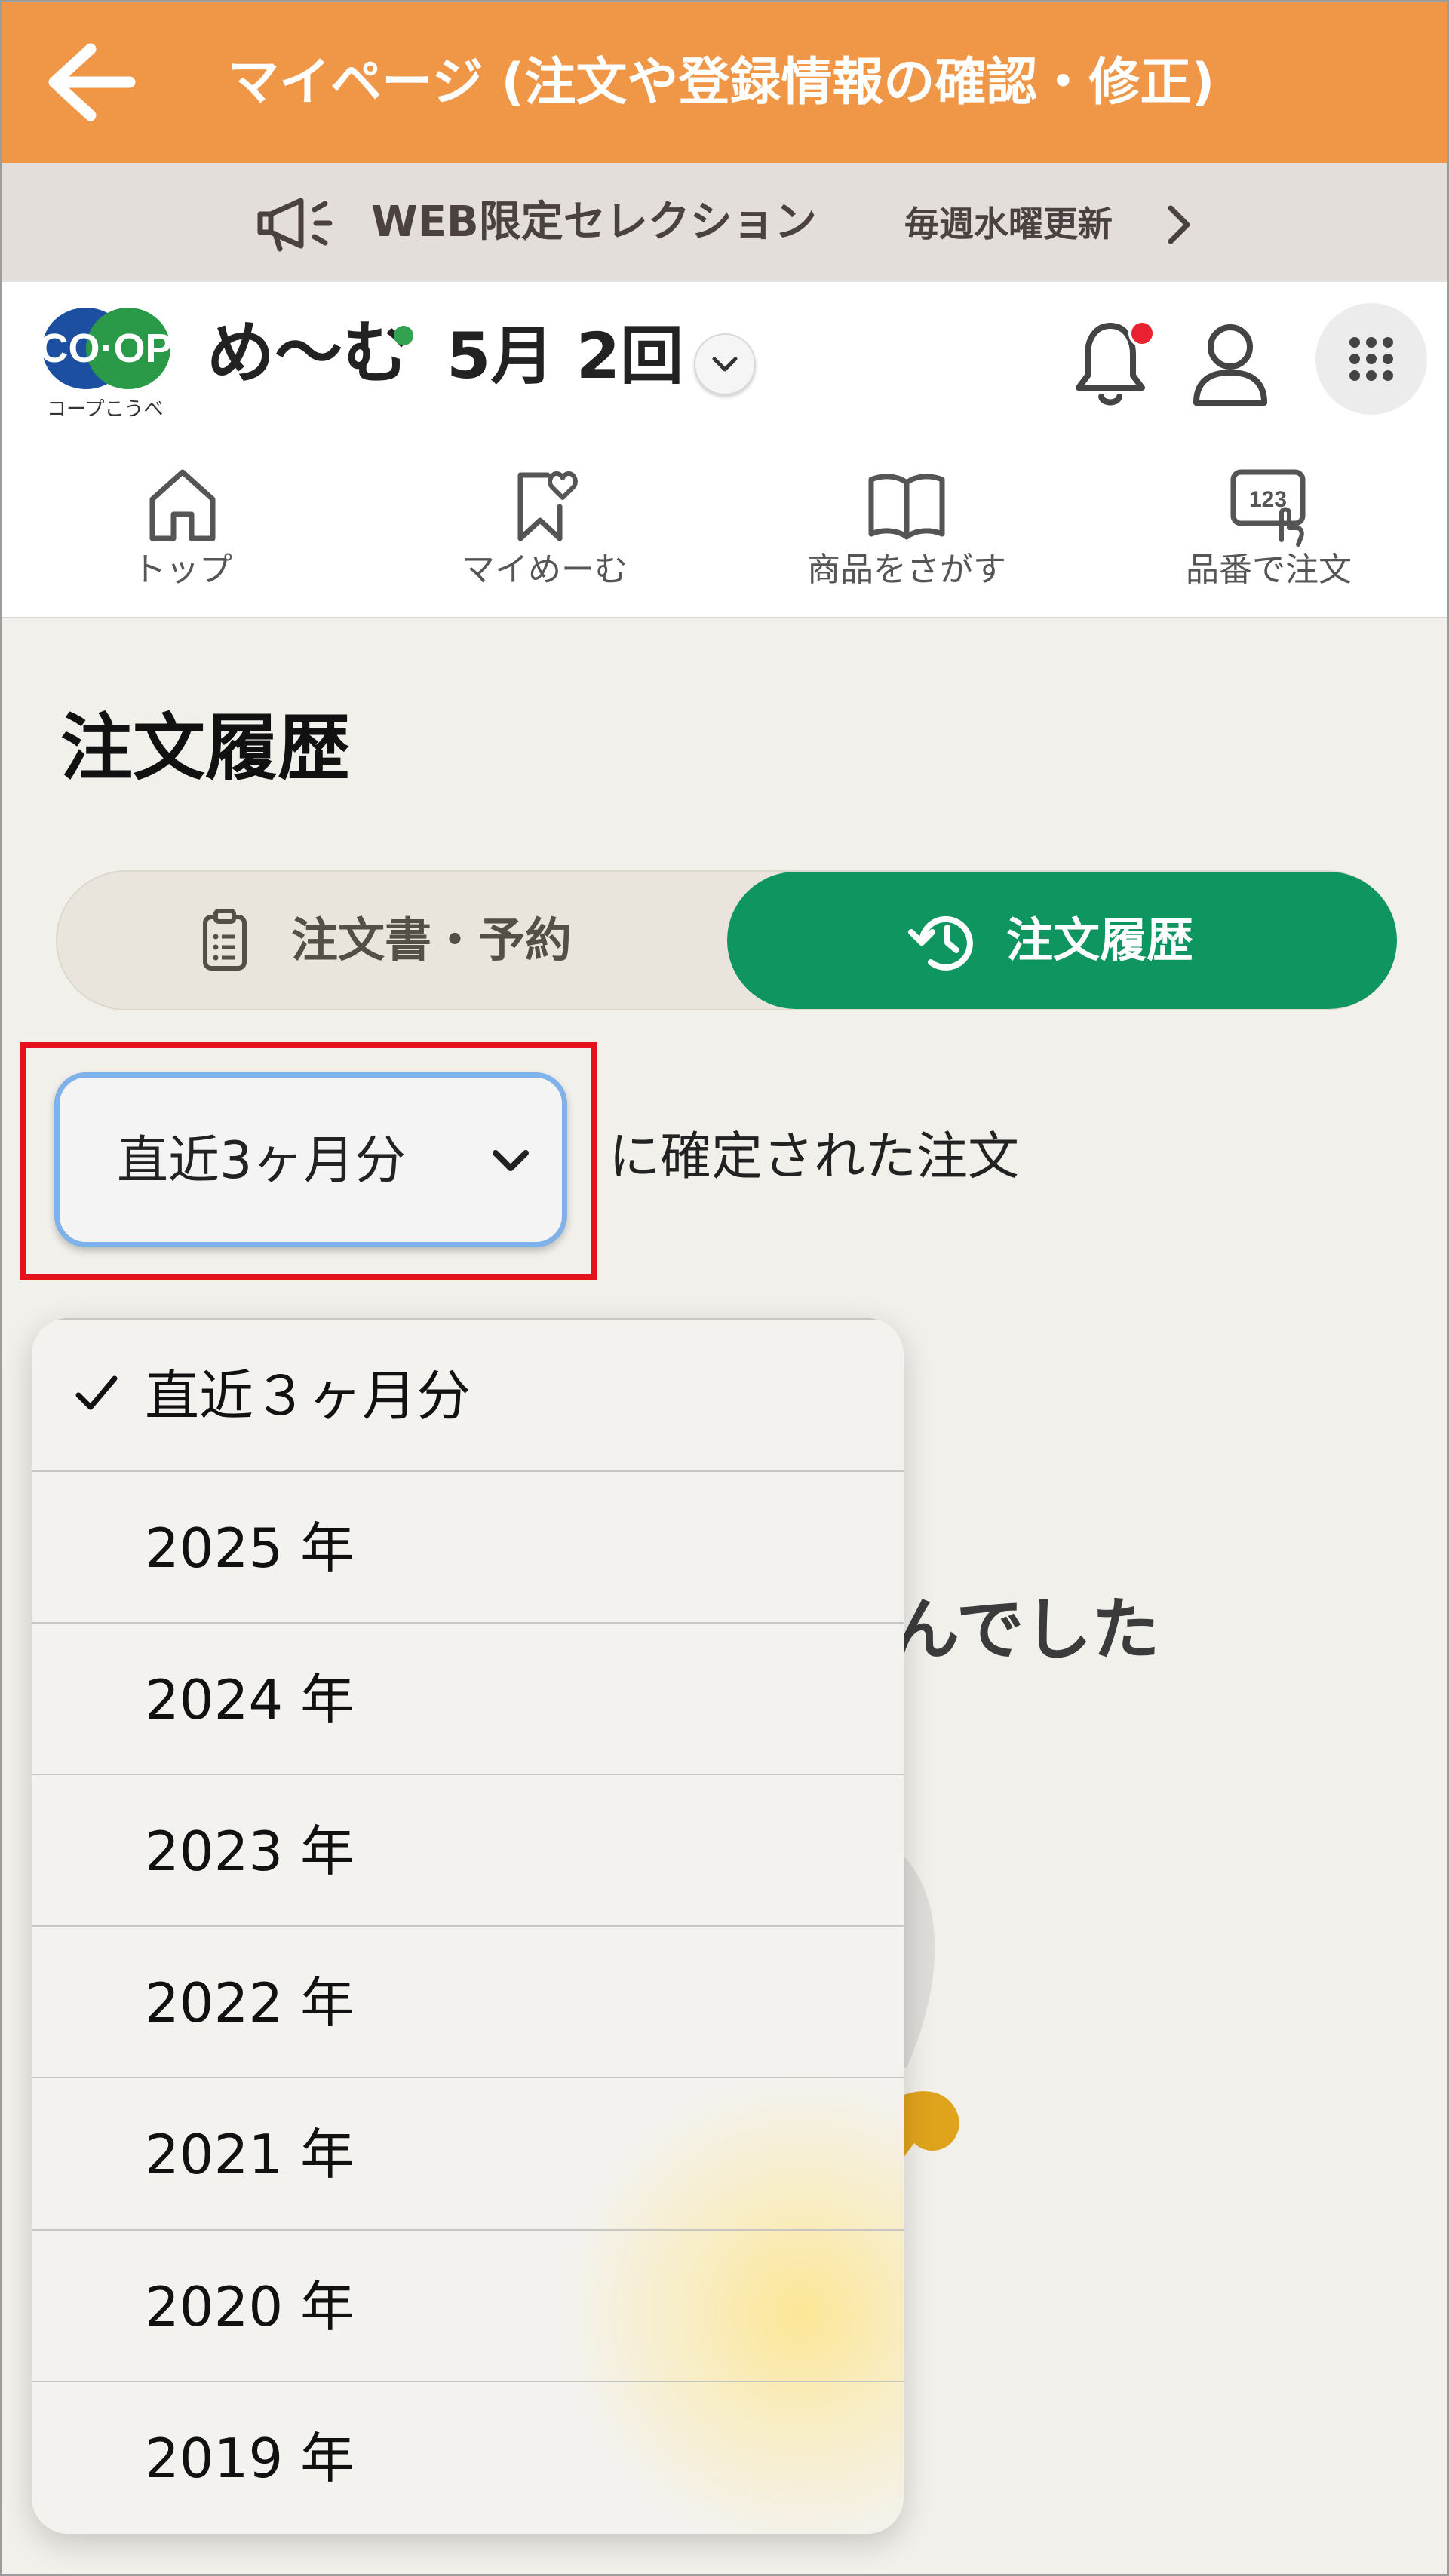 The image size is (1449, 2576). Describe the element at coordinates (262, 1161) in the screenshot. I see `period-select-value: 直近3ヶ月分` at that location.